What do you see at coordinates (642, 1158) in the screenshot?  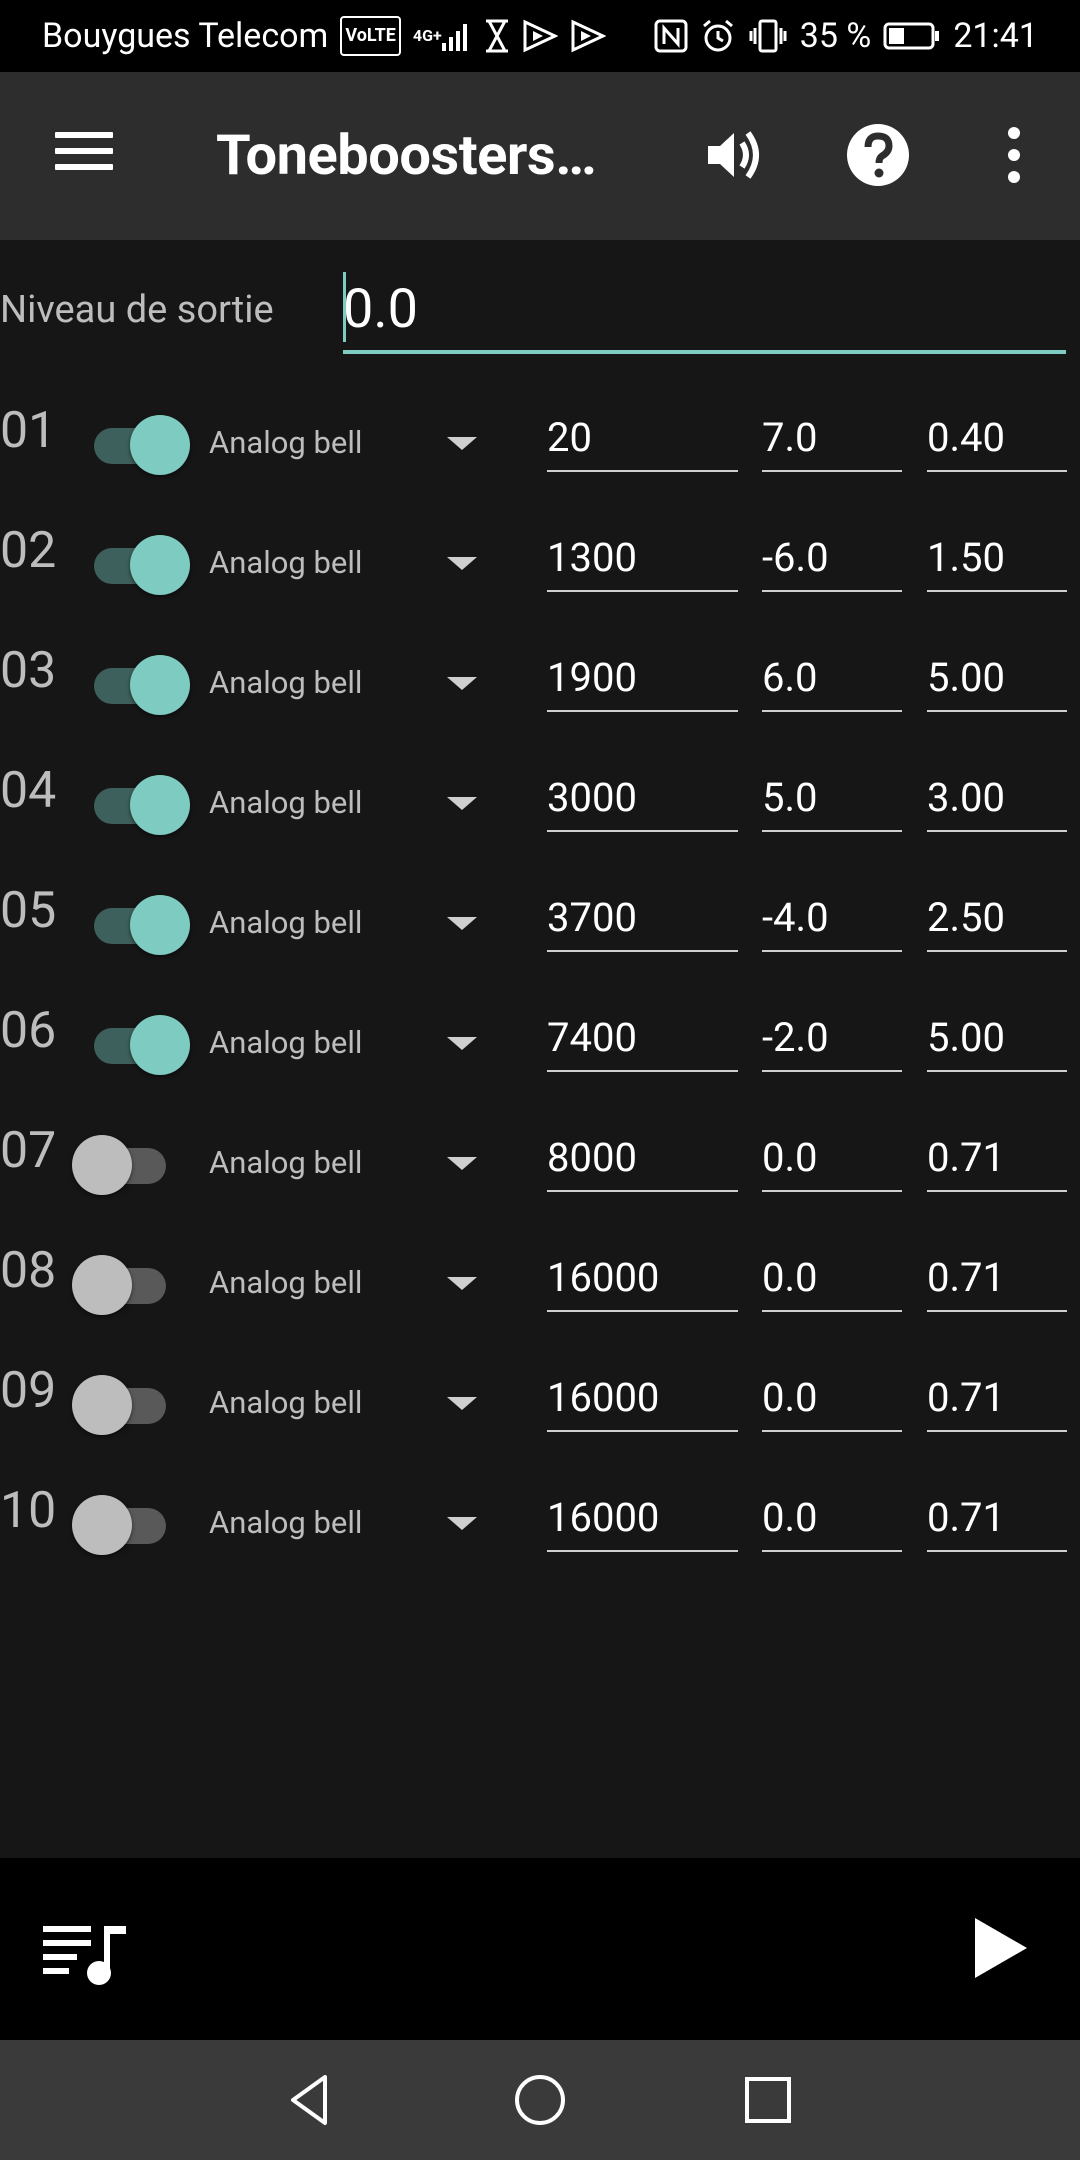 I see `frequency-field: 8000` at bounding box center [642, 1158].